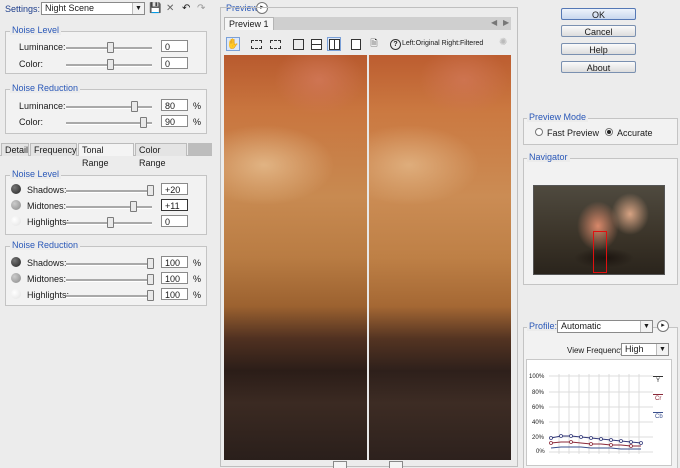  I want to click on noise-reduction-group, so click(106, 111).